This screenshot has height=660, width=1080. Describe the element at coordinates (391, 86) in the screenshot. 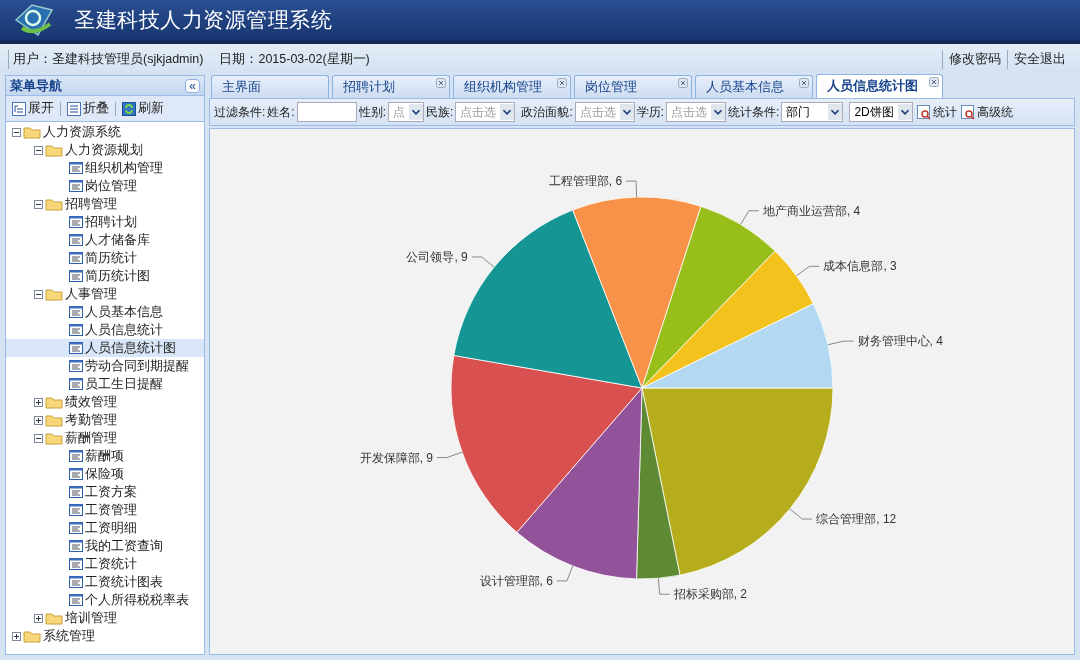

I see `tab: 招聘计划` at that location.